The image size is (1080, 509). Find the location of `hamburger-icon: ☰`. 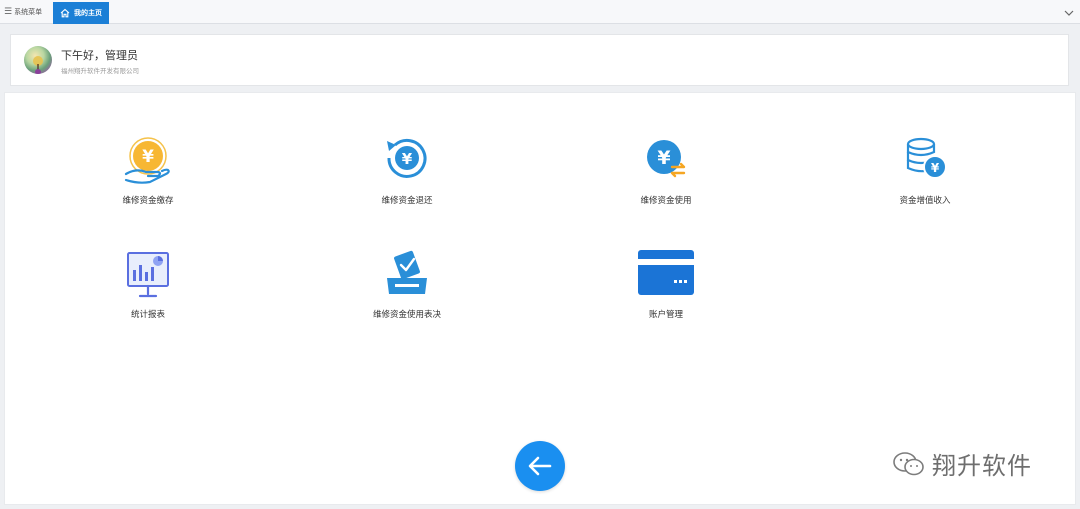

hamburger-icon: ☰ is located at coordinates (8, 12).